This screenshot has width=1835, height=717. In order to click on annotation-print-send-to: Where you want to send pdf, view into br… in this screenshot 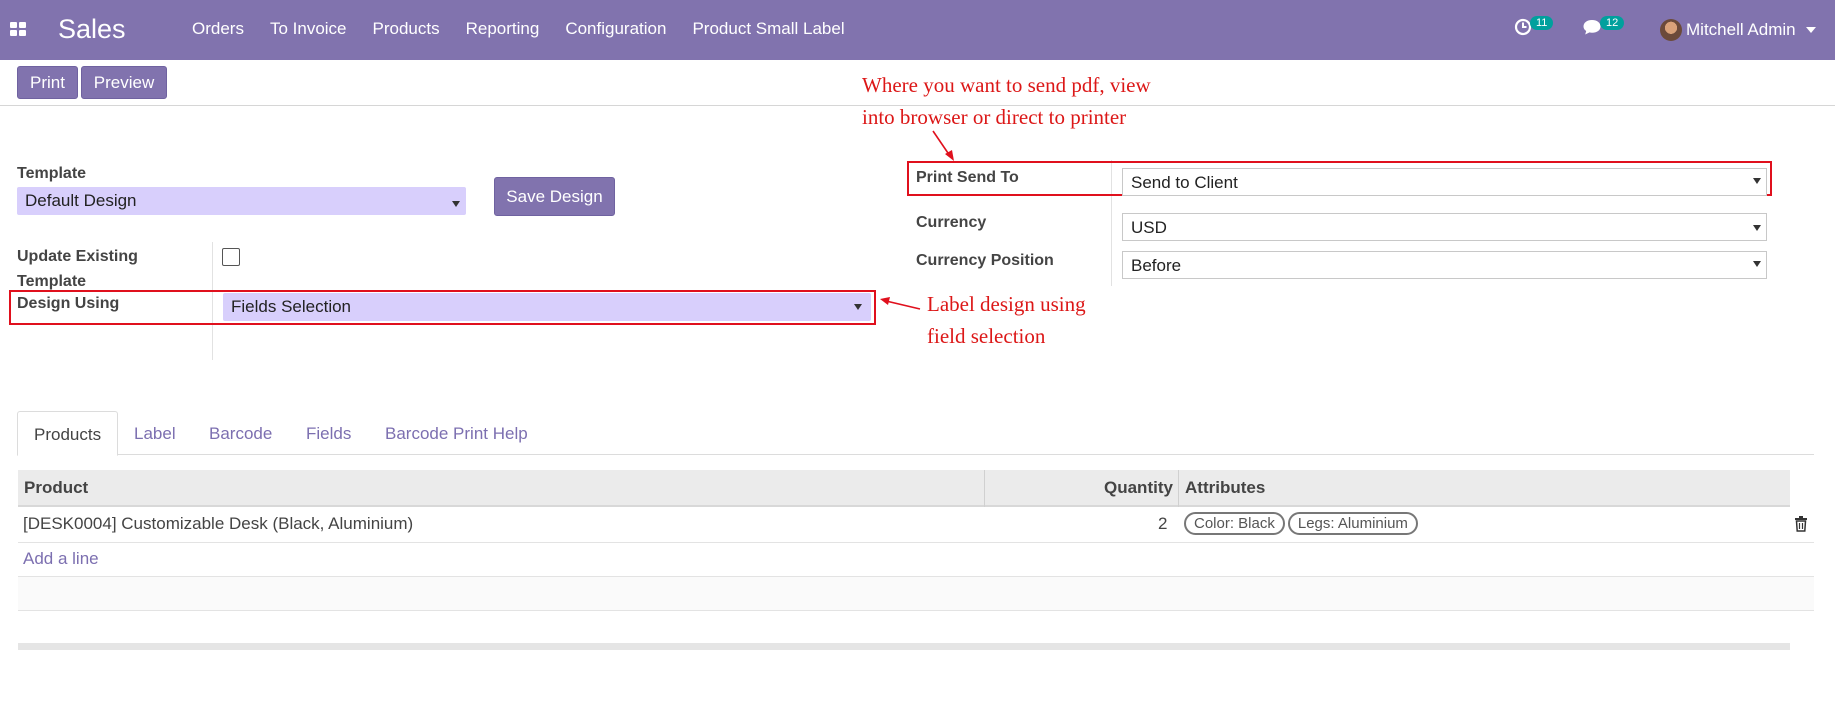, I will do `click(1006, 101)`.